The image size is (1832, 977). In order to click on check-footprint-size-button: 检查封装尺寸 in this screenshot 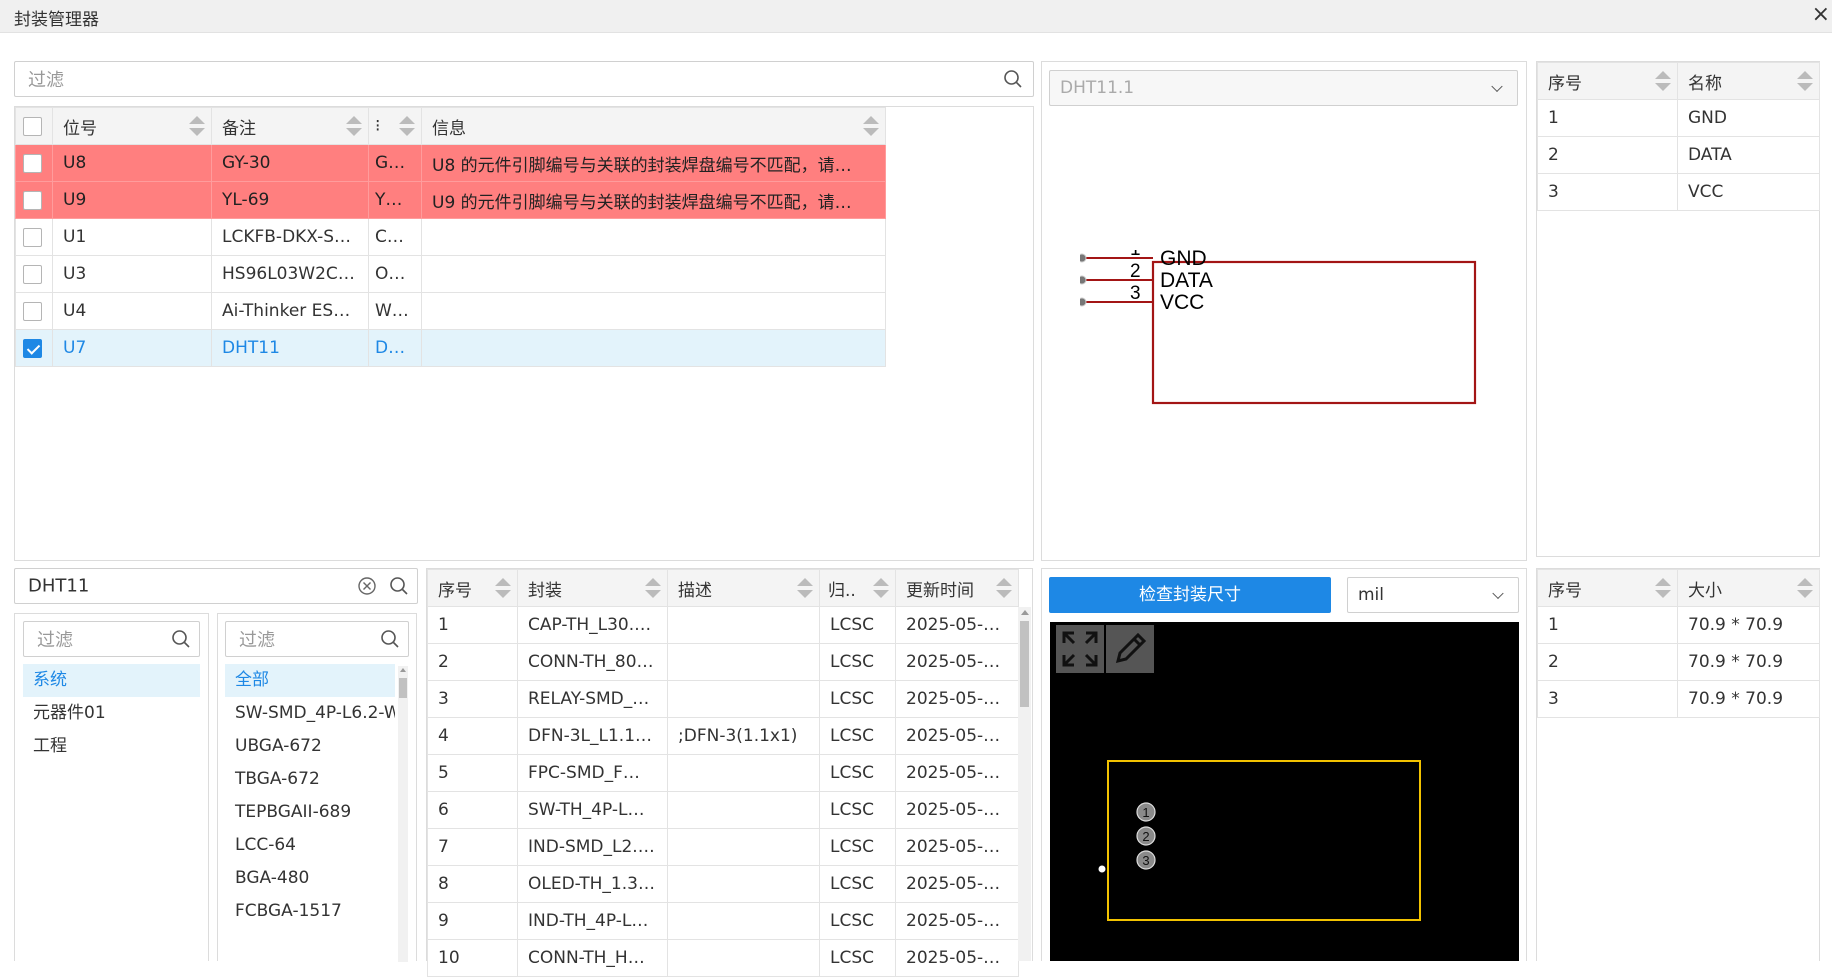, I will do `click(1190, 595)`.